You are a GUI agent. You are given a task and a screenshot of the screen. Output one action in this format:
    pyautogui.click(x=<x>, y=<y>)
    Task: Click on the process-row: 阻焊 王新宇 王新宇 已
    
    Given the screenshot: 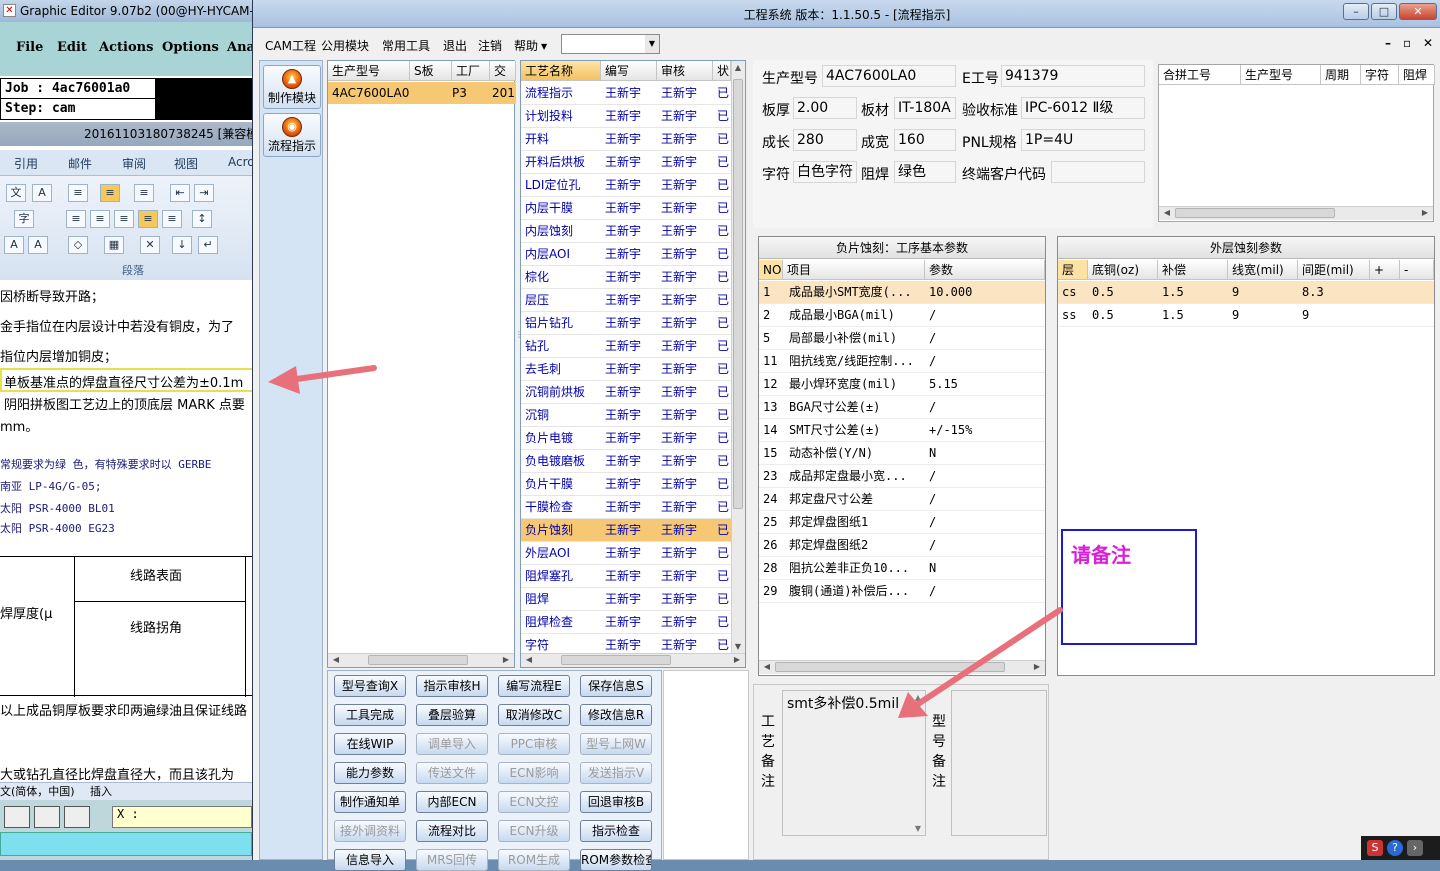 What is the action you would take?
    pyautogui.click(x=626, y=599)
    